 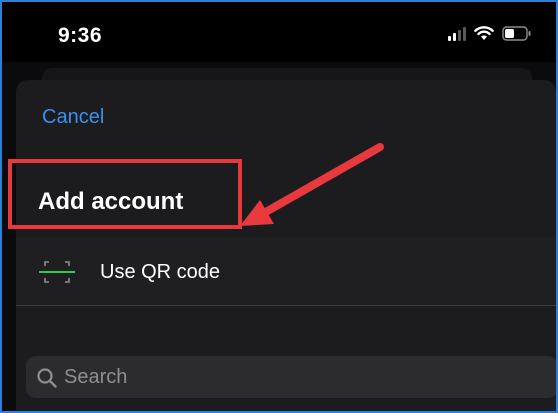 What do you see at coordinates (47, 380) in the screenshot?
I see `search-icon` at bounding box center [47, 380].